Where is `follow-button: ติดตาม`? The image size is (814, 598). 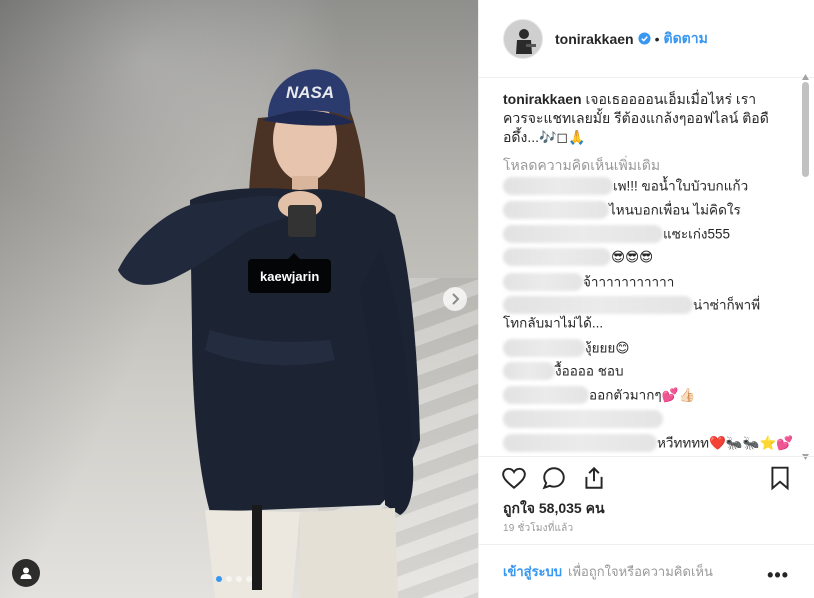
follow-button: ติดตาม is located at coordinates (686, 39).